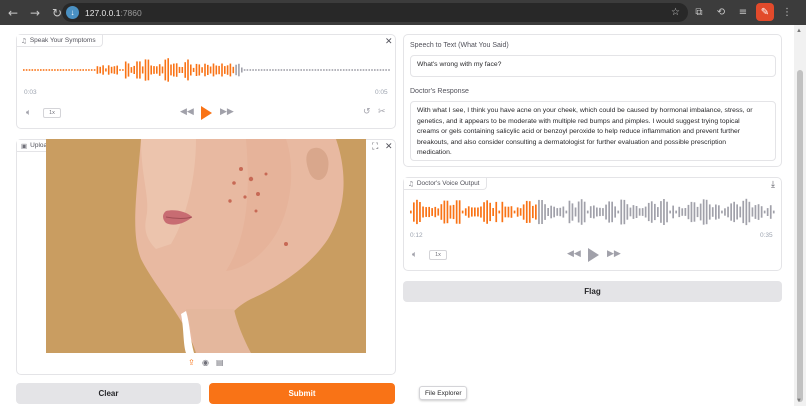  I want to click on extensions-icon: ⧉, so click(699, 12).